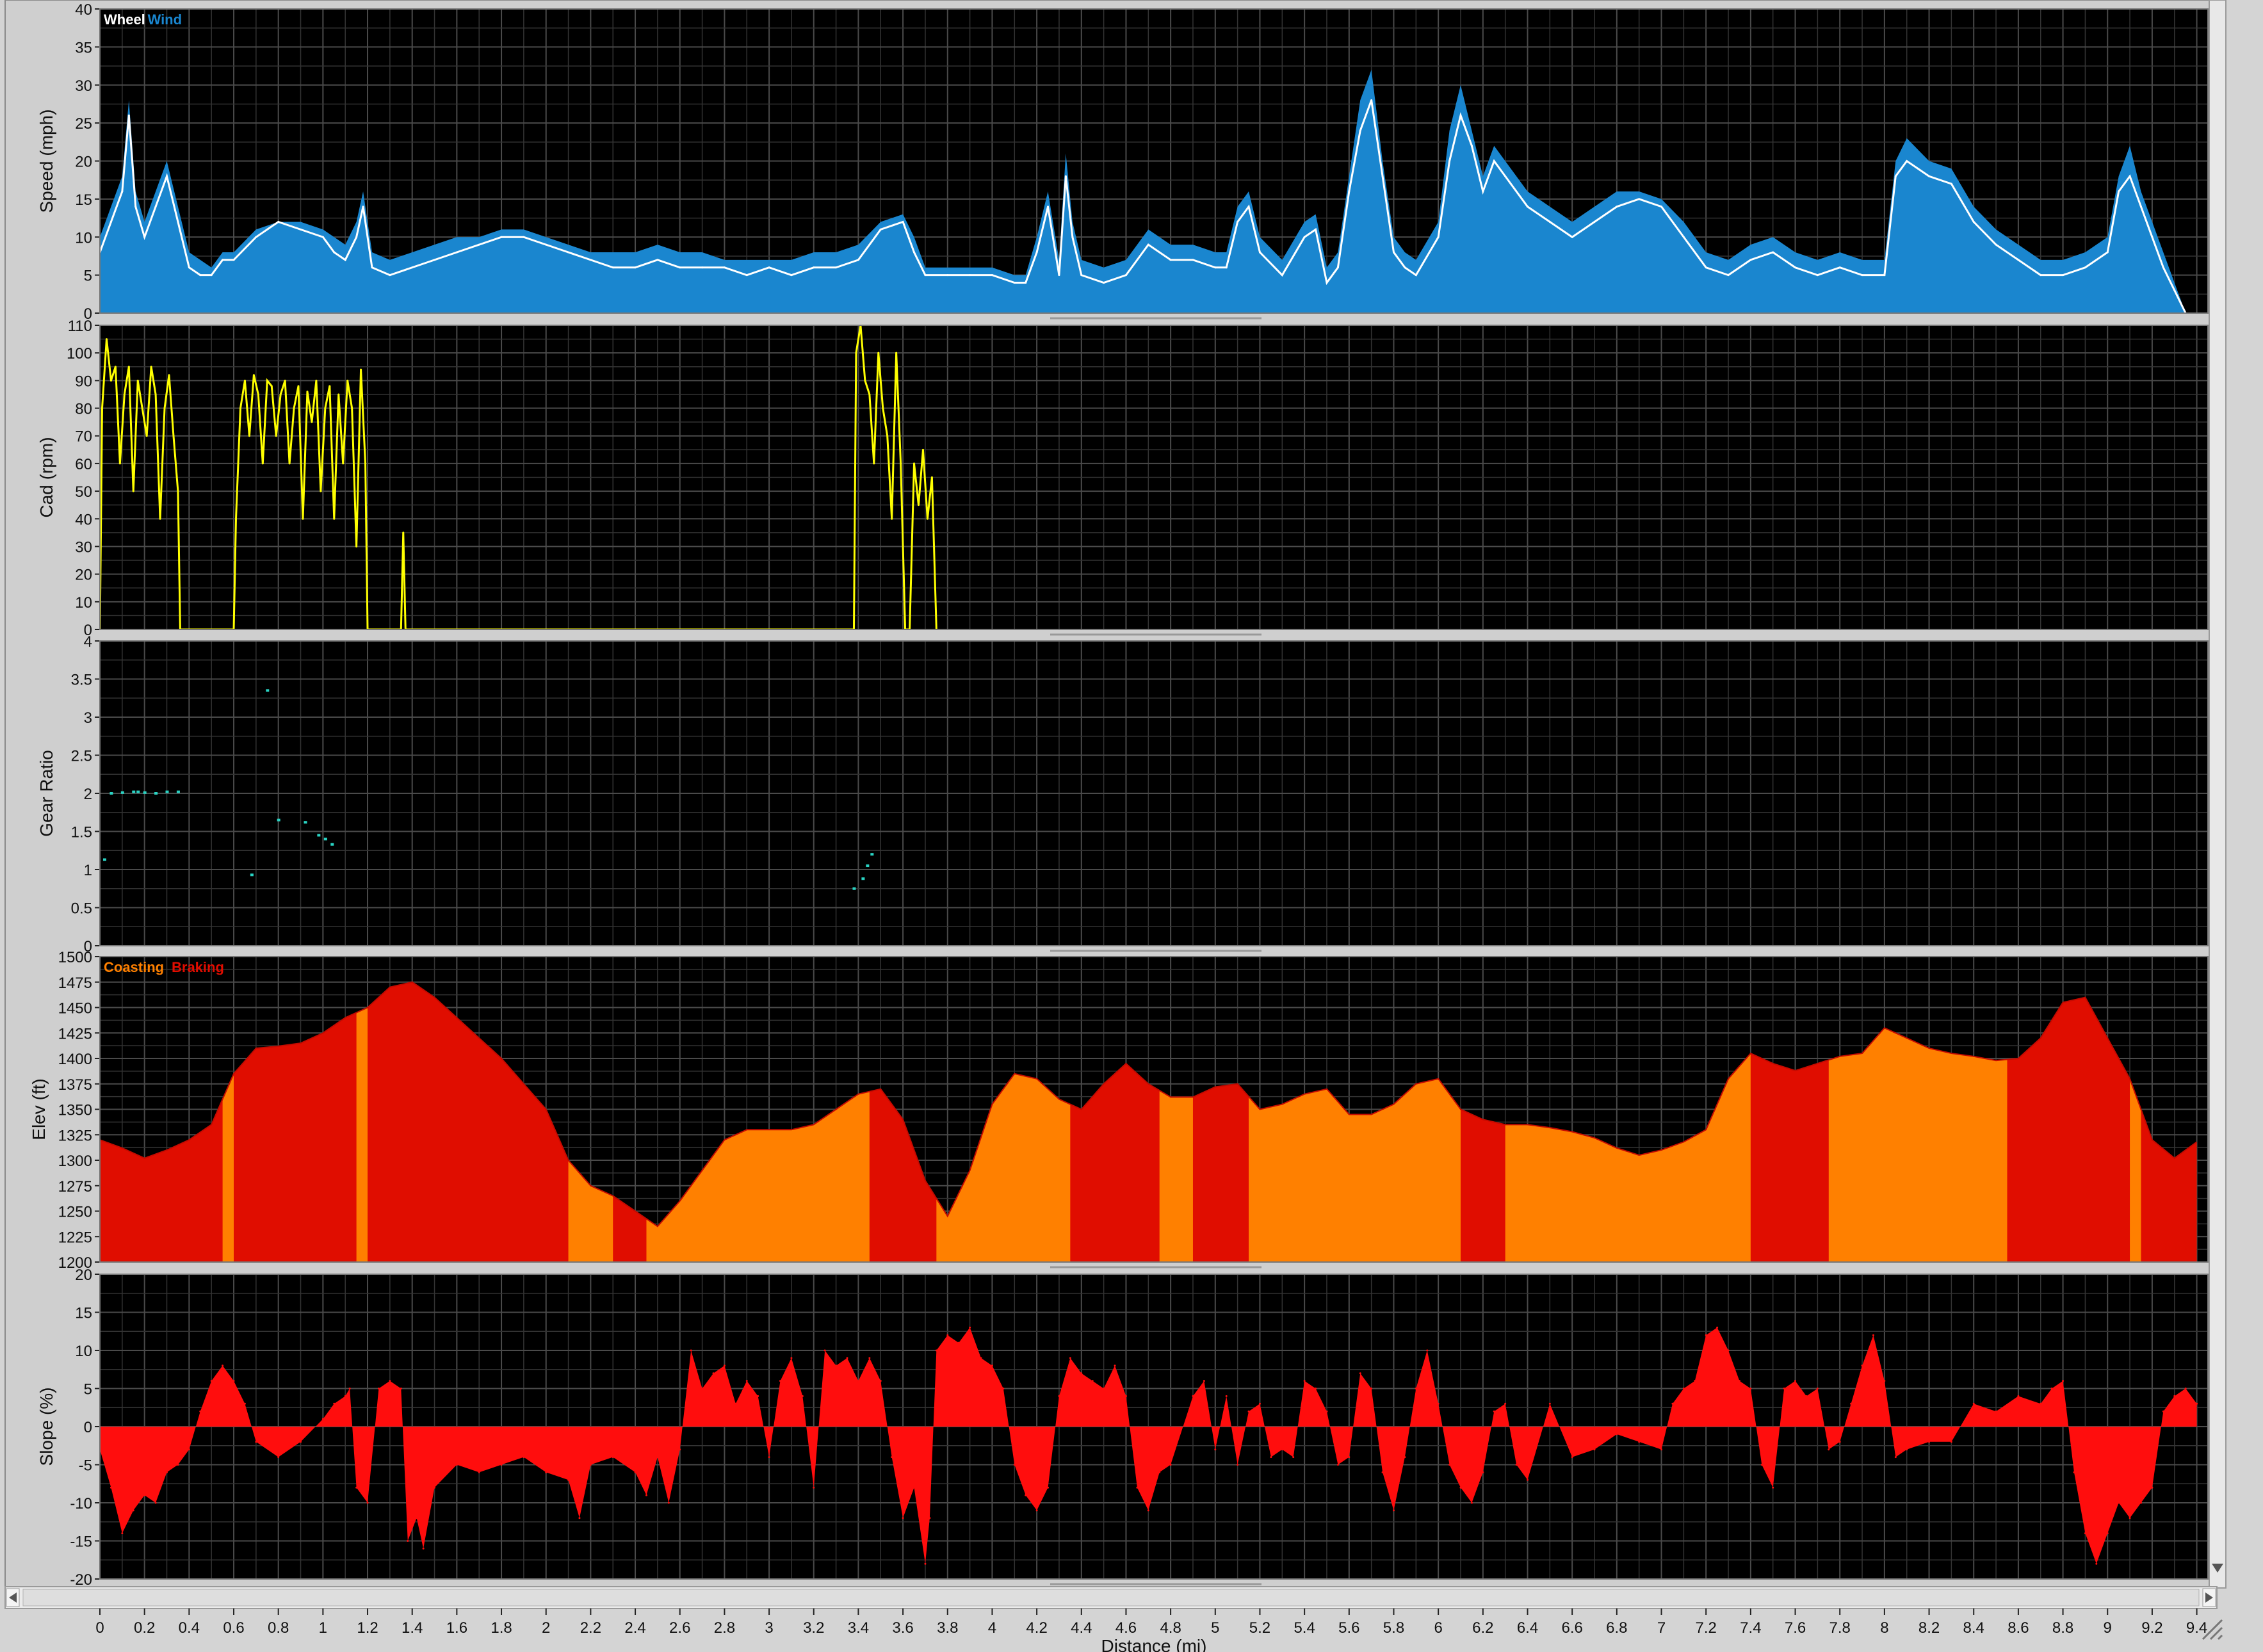 This screenshot has width=2263, height=1652. What do you see at coordinates (81, 832) in the screenshot?
I see `gear-y-tick-label: 1.5` at bounding box center [81, 832].